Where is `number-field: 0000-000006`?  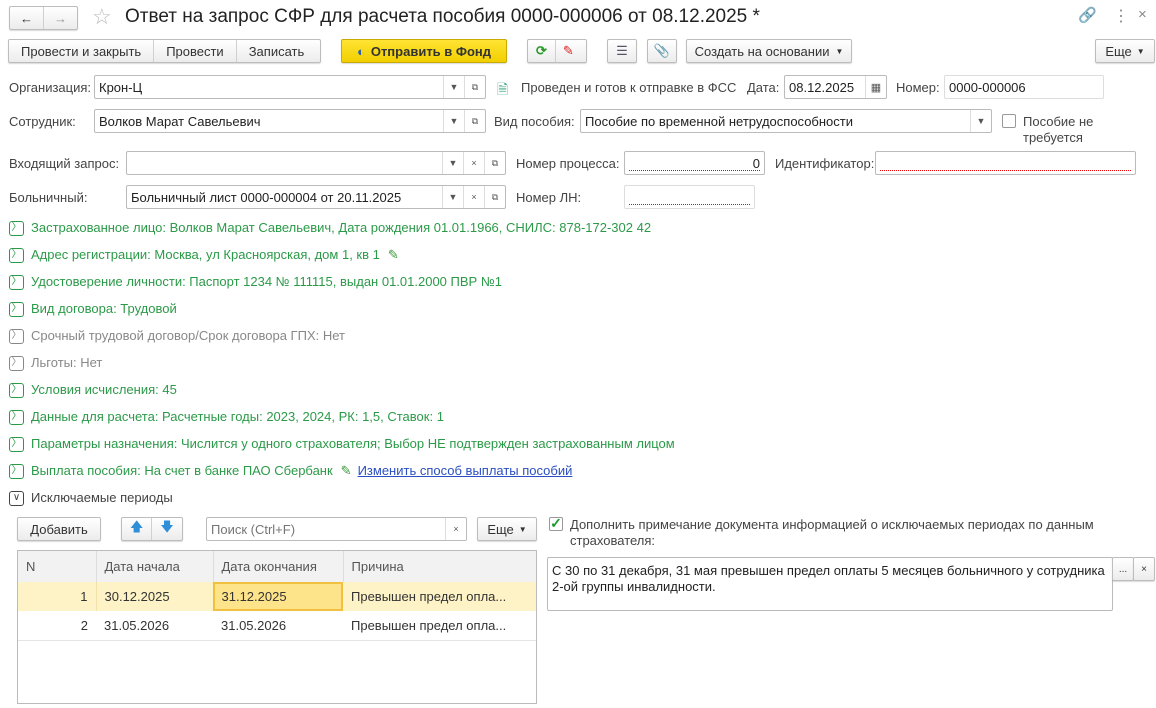
number-field: 0000-000006 is located at coordinates (1024, 87).